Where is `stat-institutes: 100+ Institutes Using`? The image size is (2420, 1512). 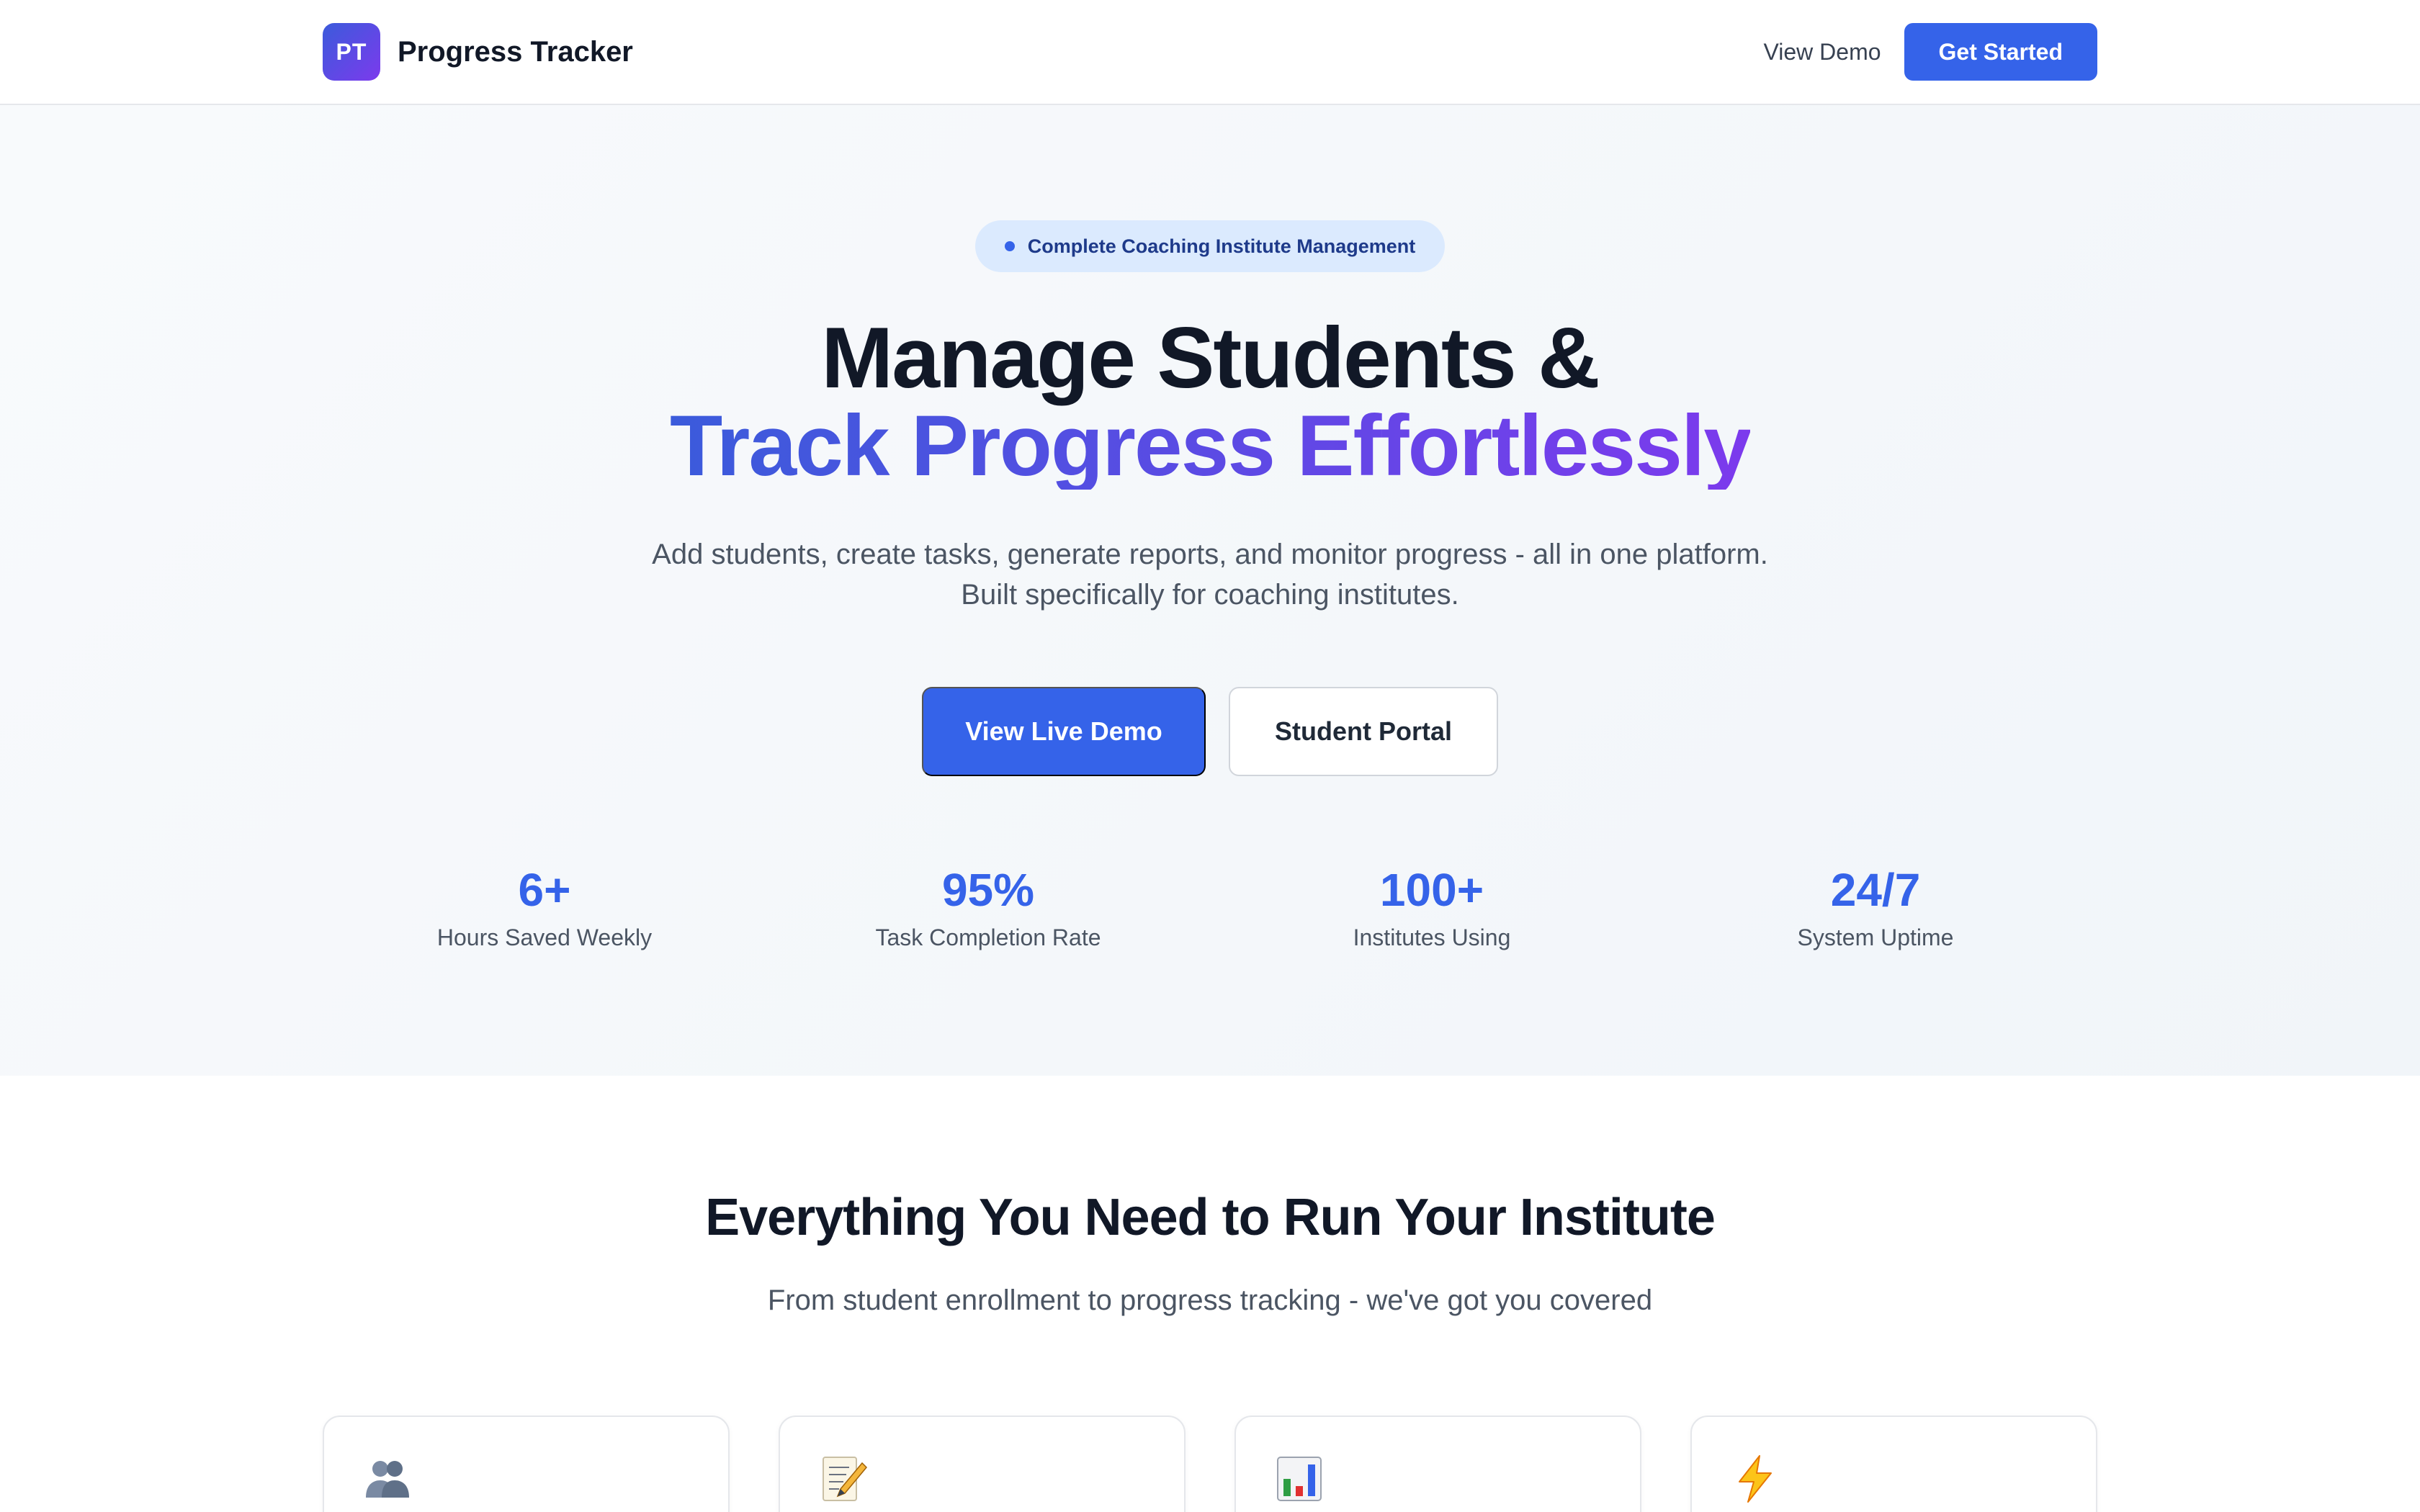 stat-institutes: 100+ Institutes Using is located at coordinates (1432, 915).